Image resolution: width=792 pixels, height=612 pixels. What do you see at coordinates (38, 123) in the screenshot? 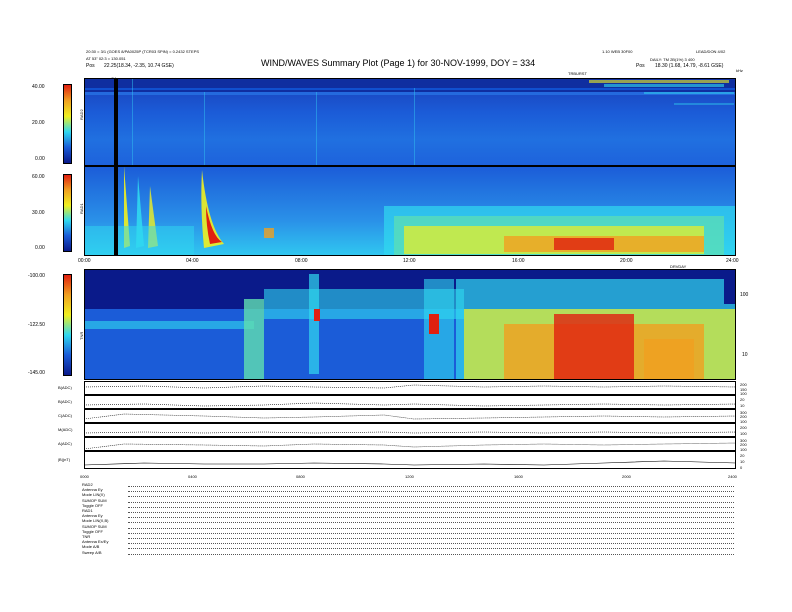
I see `rad2-tick-mid: 20.00` at bounding box center [38, 123].